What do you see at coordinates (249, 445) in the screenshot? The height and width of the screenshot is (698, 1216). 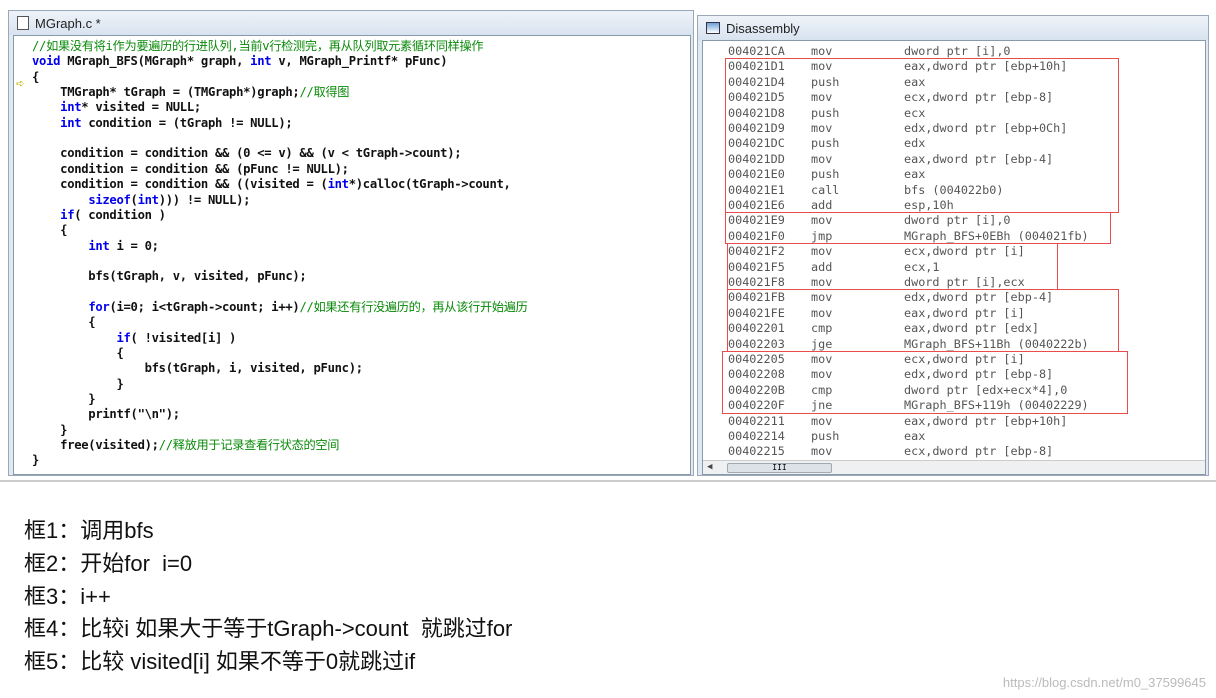 I see `comment: //释放用于记录查看行状态的空间` at bounding box center [249, 445].